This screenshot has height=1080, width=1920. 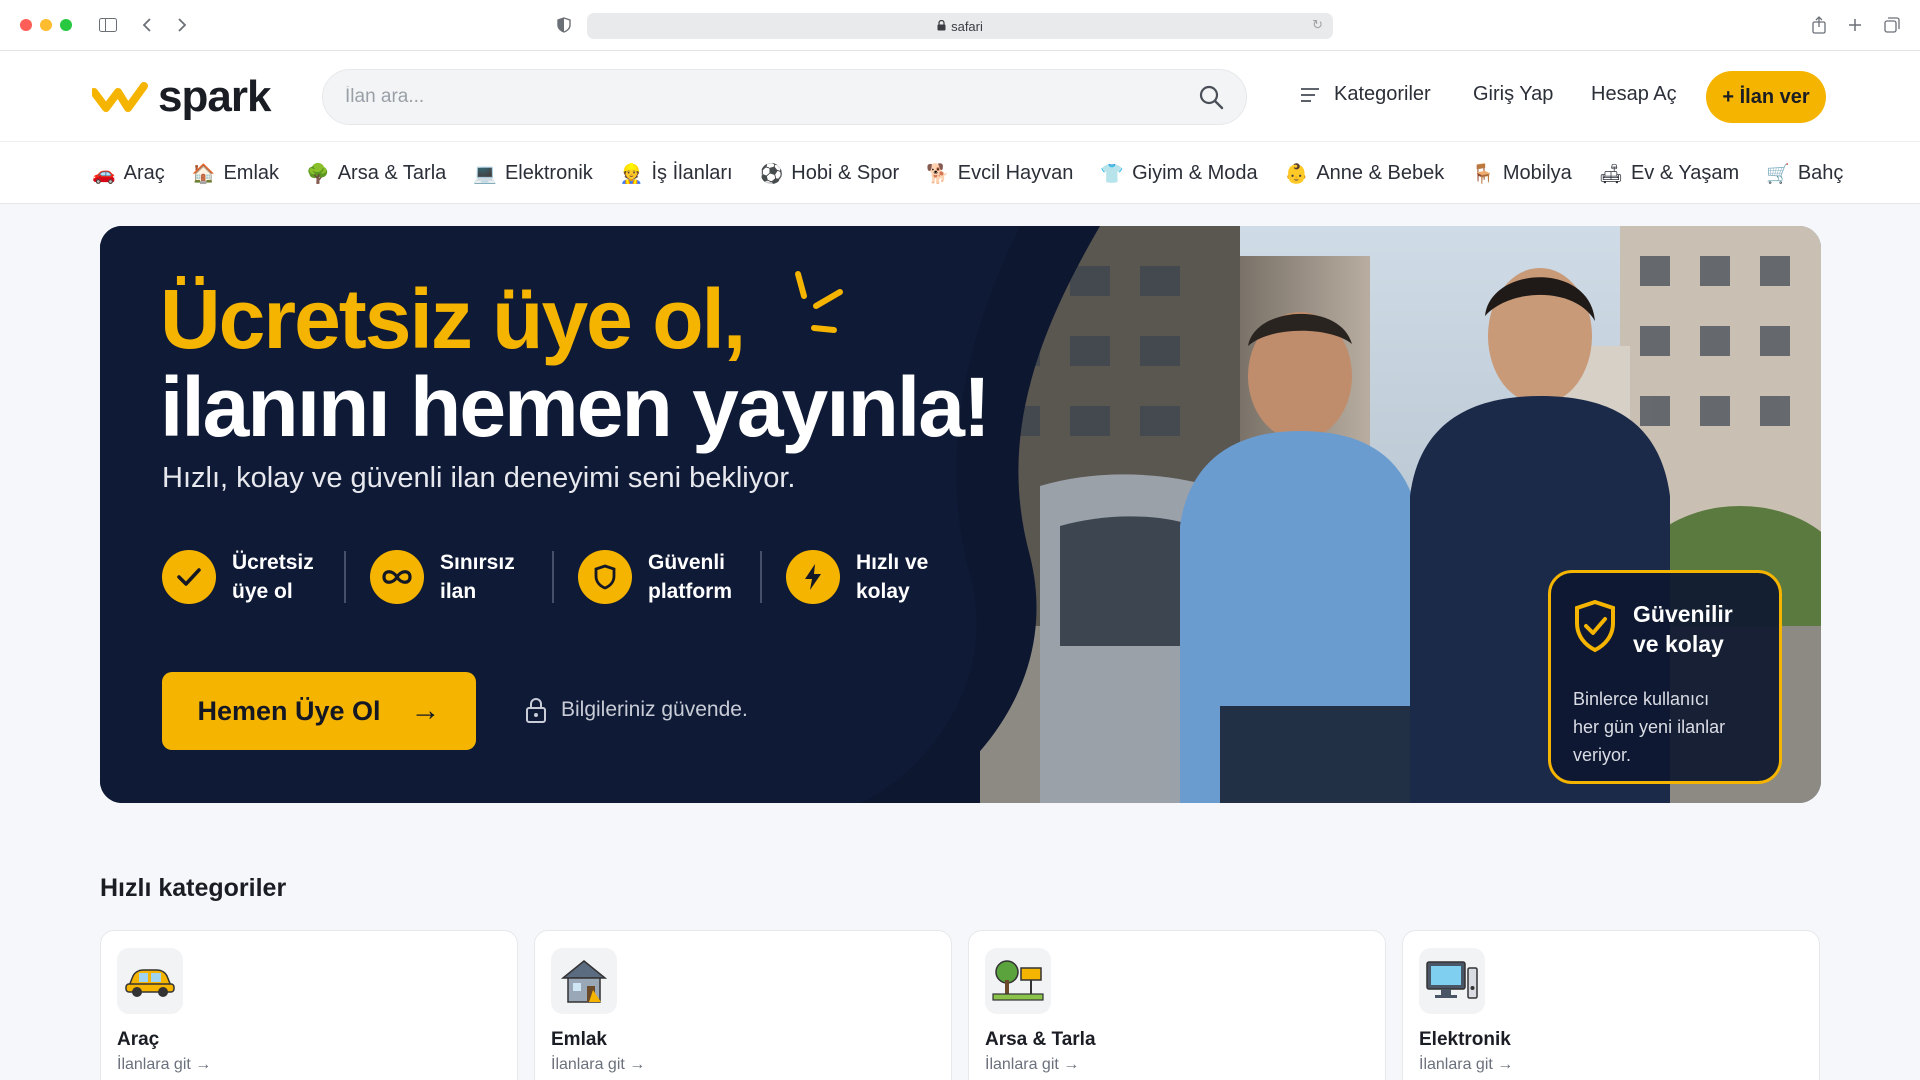 I want to click on logo-text: spark, so click(x=214, y=96).